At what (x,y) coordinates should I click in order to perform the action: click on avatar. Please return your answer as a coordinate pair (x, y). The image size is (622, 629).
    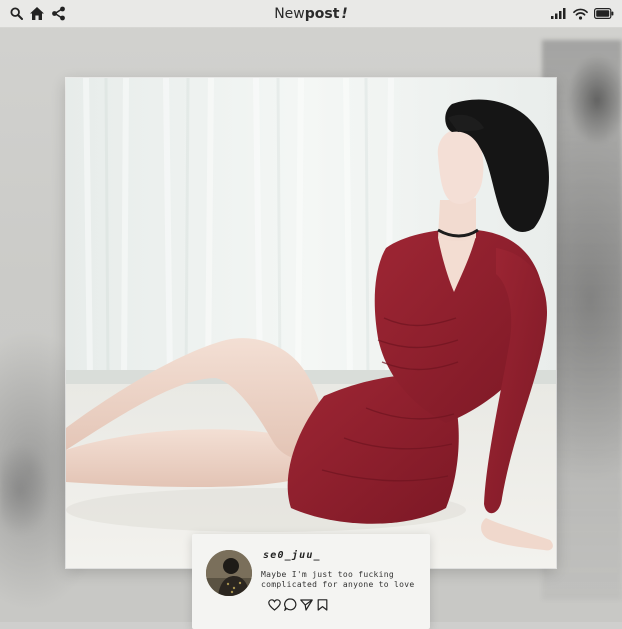
    Looking at the image, I should click on (229, 573).